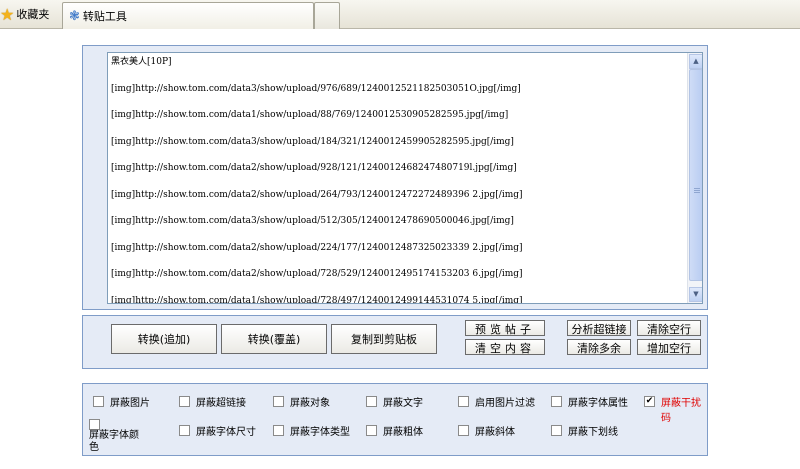  I want to click on convert-append-button: 转换(追加), so click(164, 339).